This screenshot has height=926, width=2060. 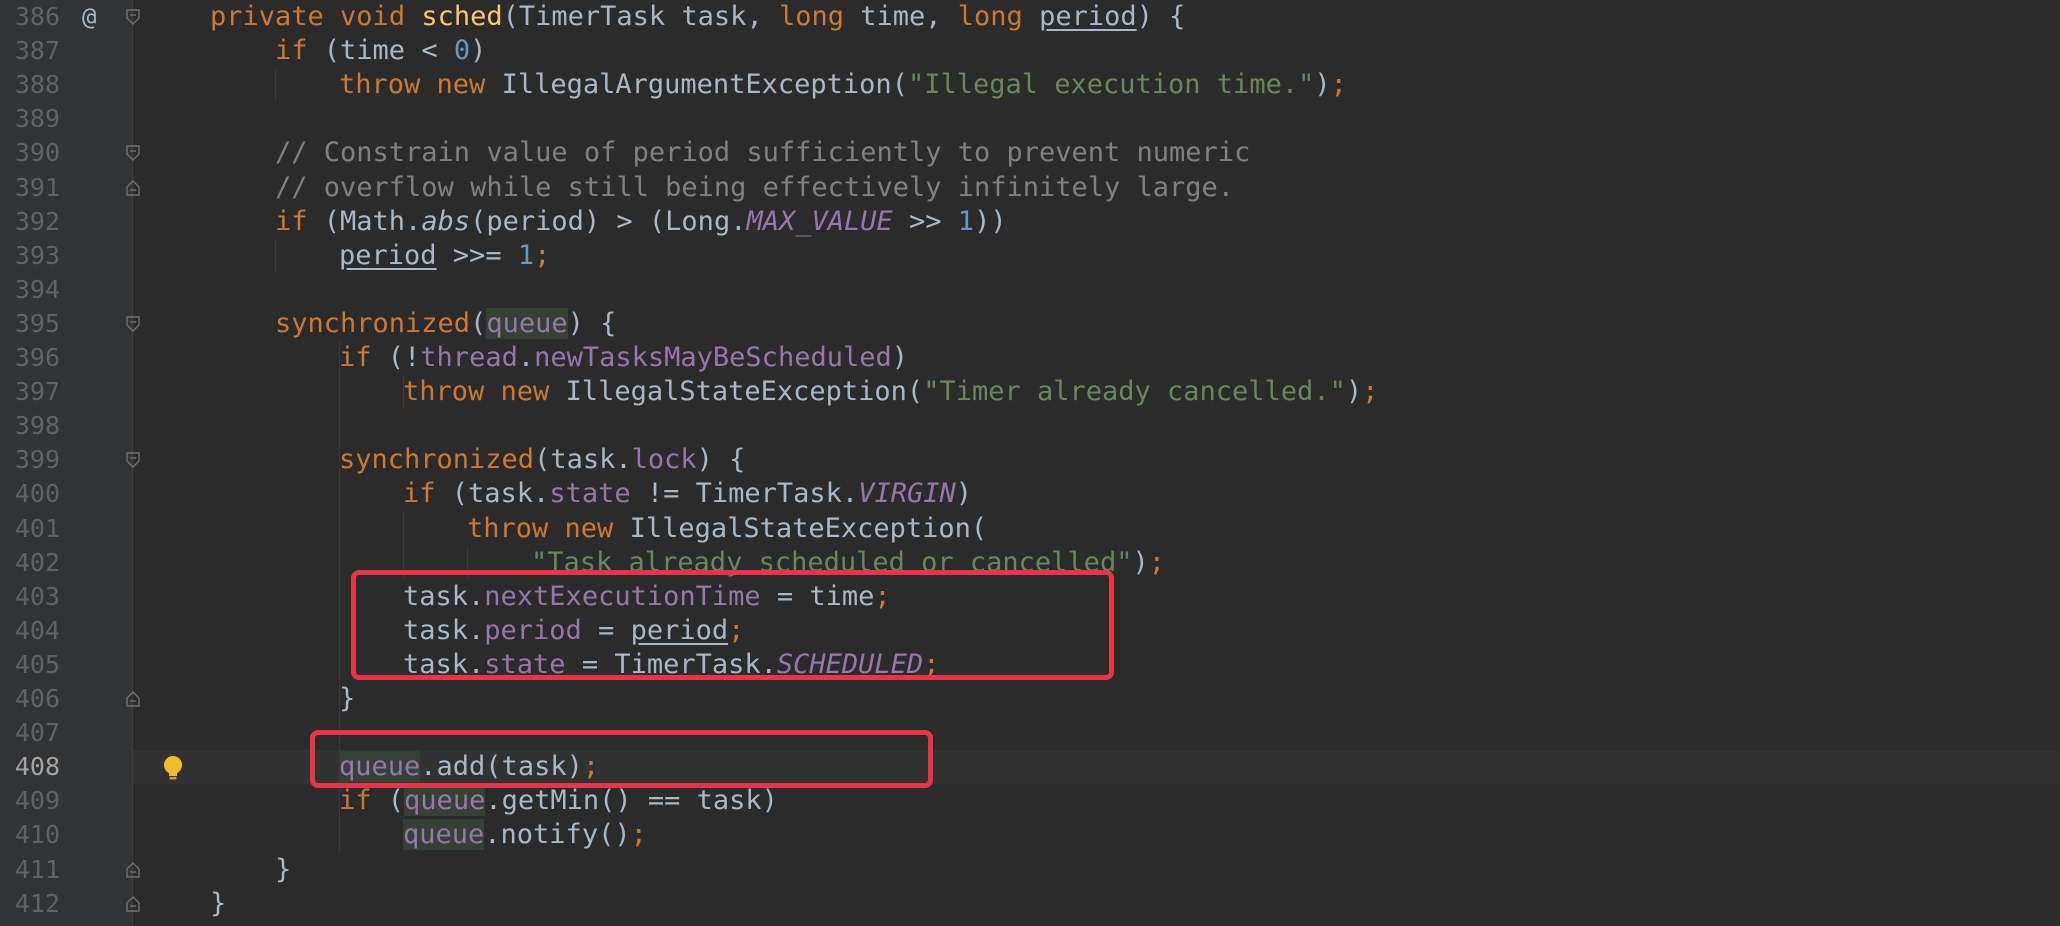 What do you see at coordinates (388, 255) in the screenshot?
I see `token-param-ref: period` at bounding box center [388, 255].